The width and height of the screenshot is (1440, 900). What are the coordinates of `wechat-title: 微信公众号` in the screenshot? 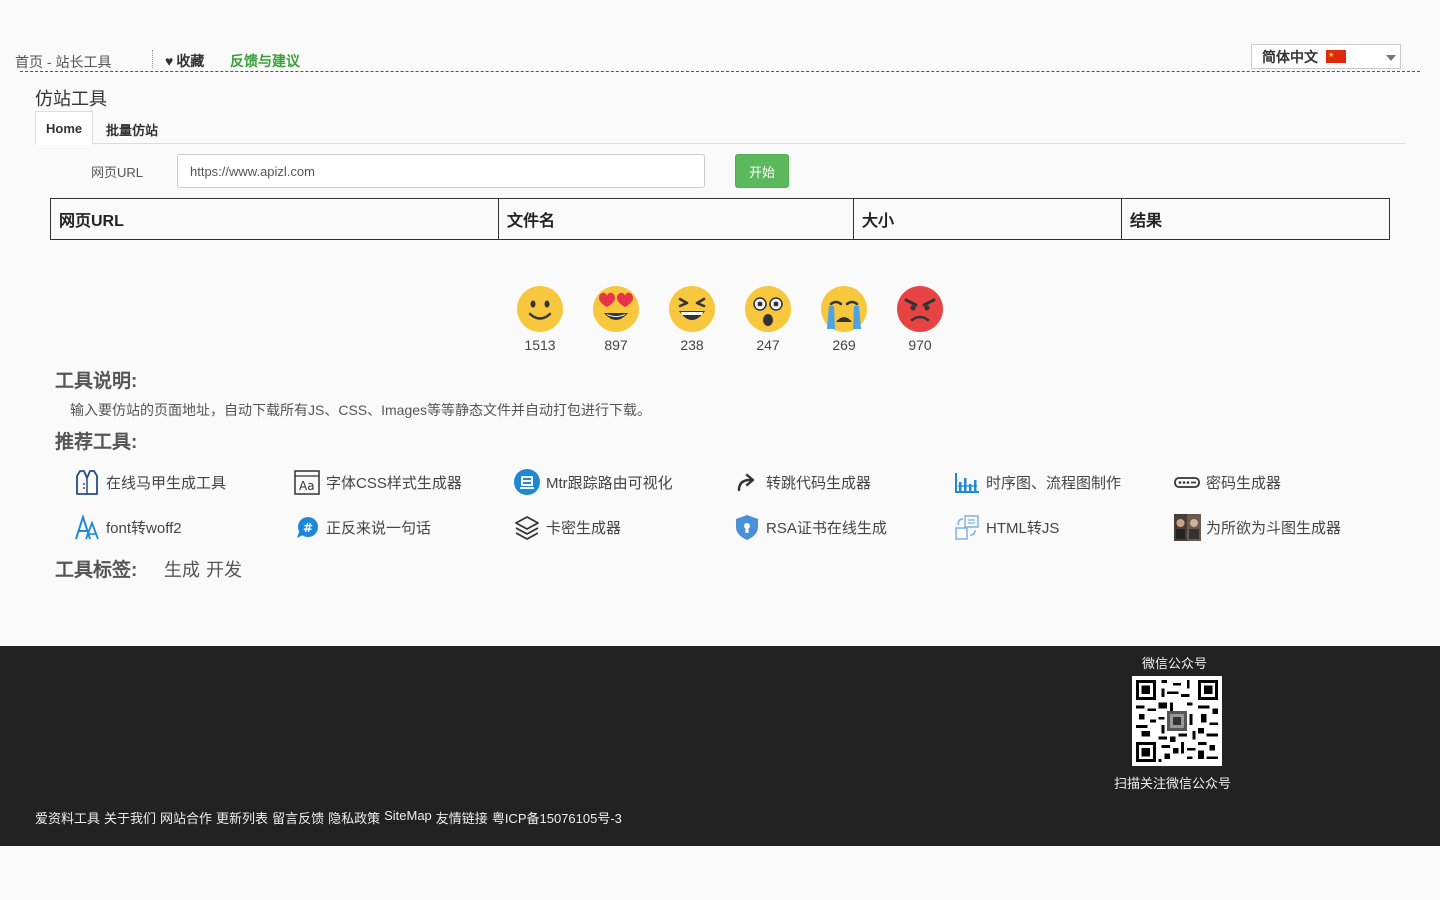 It's located at (1175, 663).